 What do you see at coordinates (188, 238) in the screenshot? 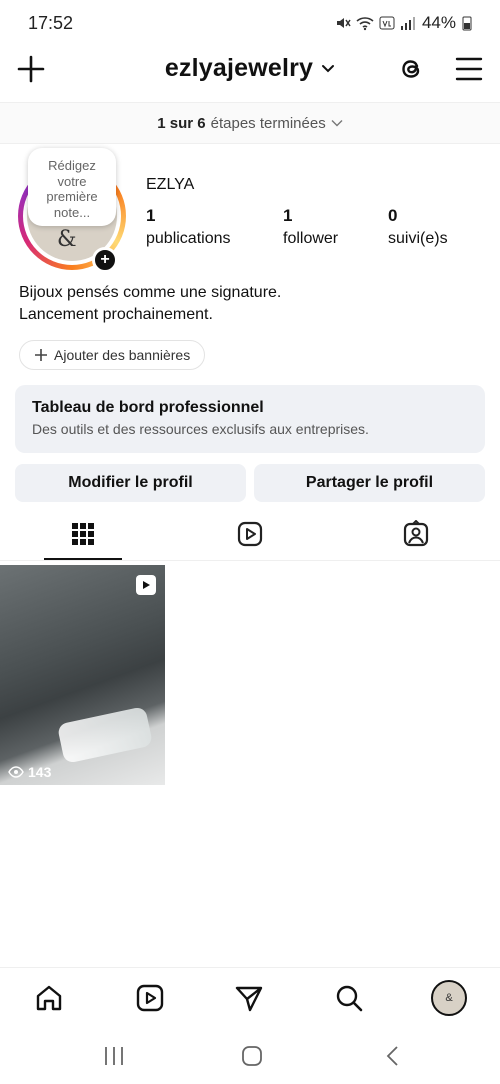
I see `stat-label: publications` at bounding box center [188, 238].